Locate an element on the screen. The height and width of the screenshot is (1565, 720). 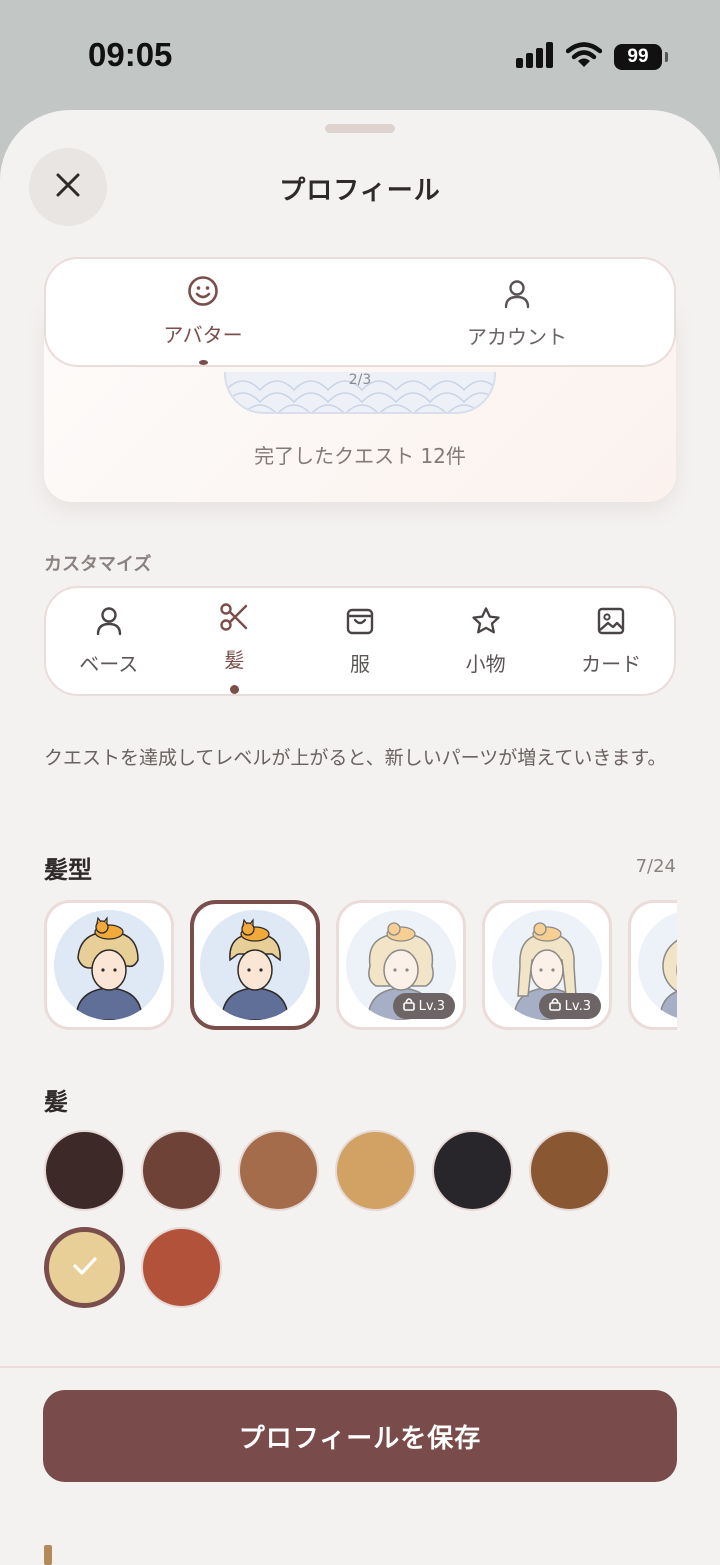
tab-avatar-label: アバター is located at coordinates (203, 335).